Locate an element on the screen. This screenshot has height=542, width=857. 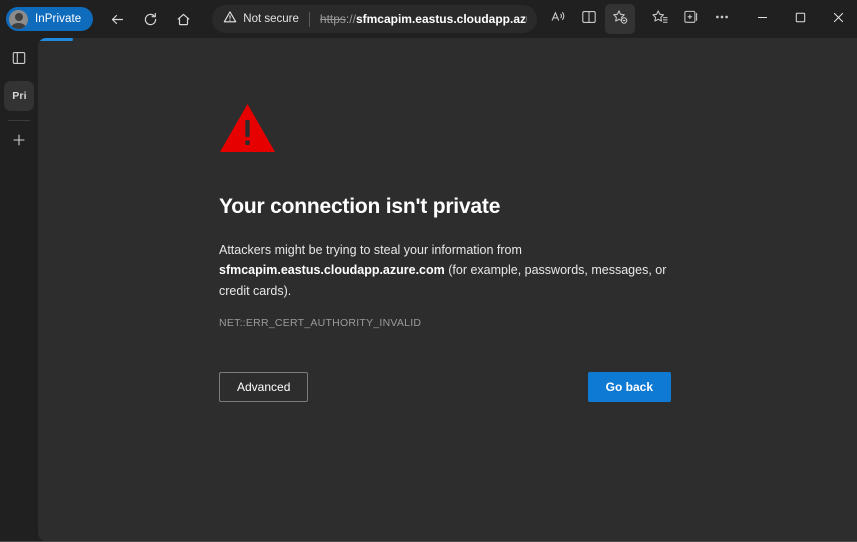
inprivate-profile-pill: InPrivate is located at coordinates (50, 19).